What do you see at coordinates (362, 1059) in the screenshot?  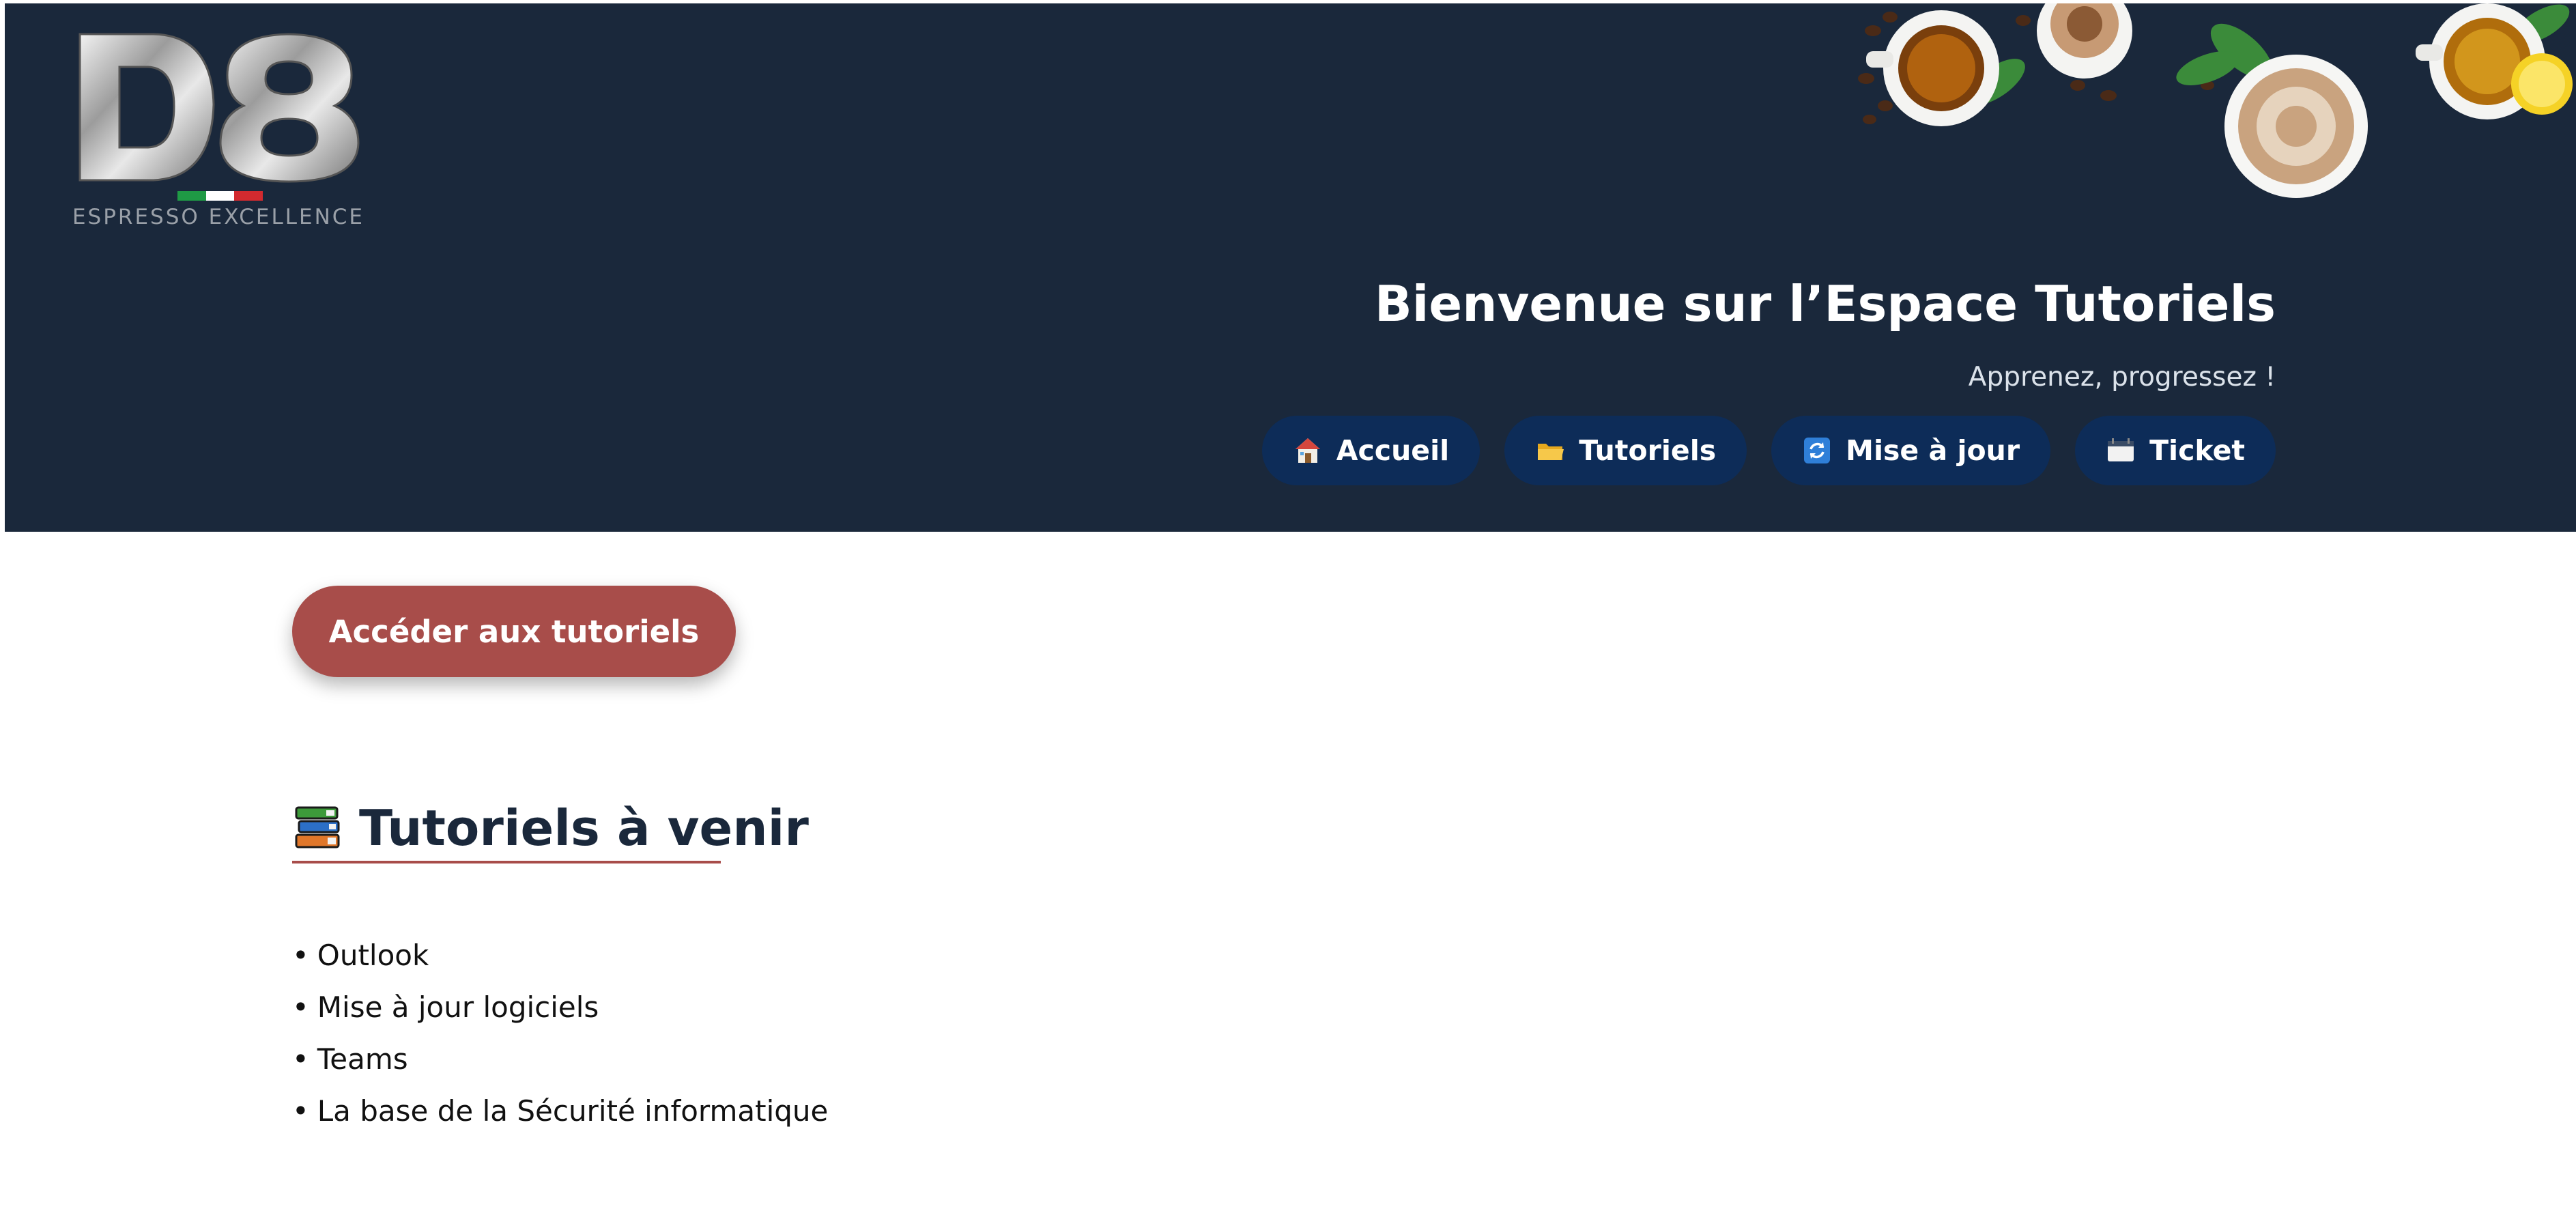 I see `list-item-label: Teams` at bounding box center [362, 1059].